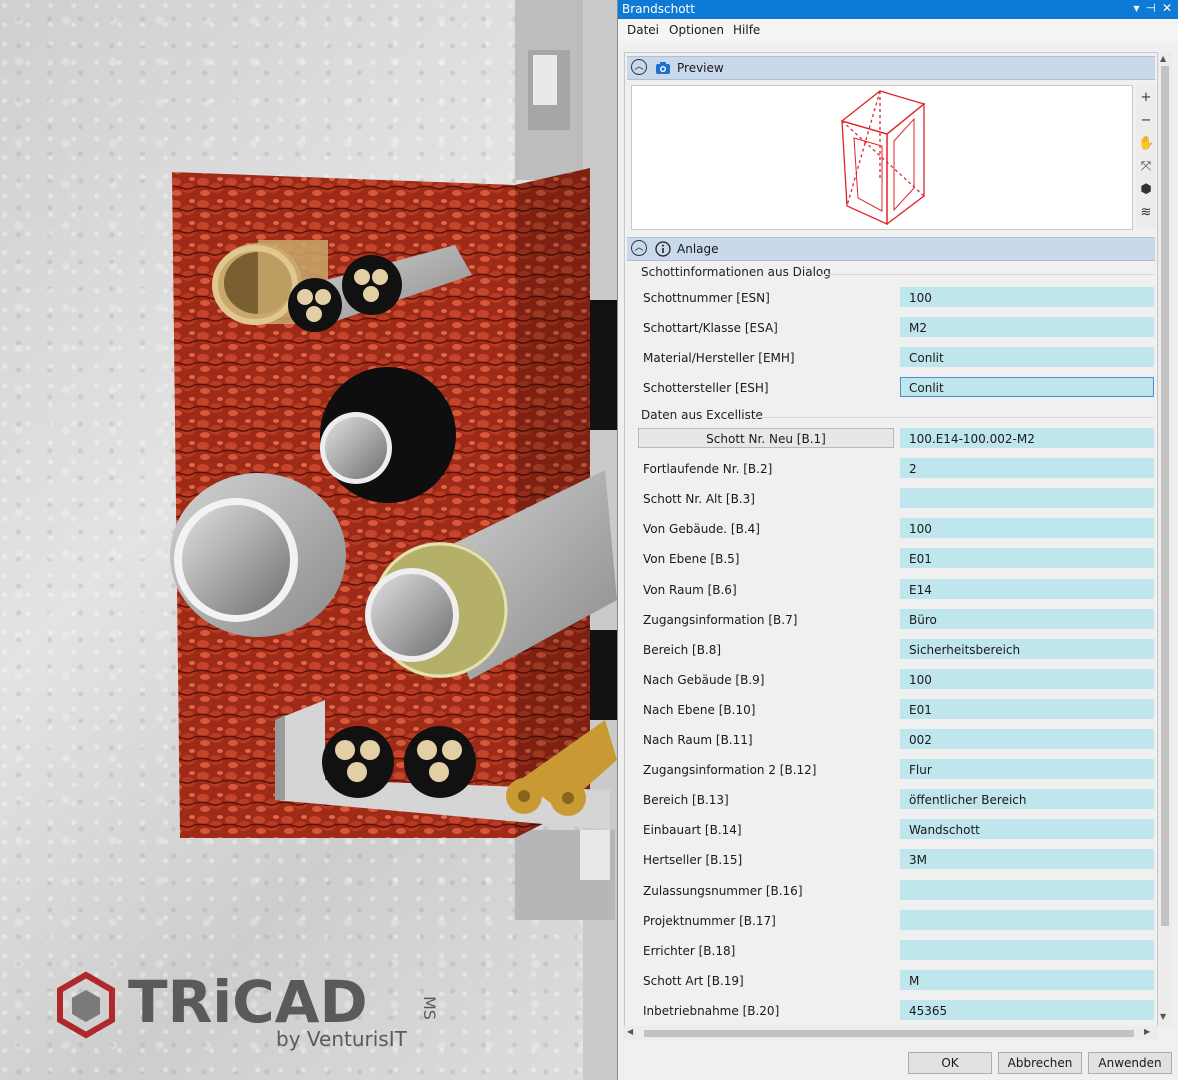  Describe the element at coordinates (1027, 648) in the screenshot. I see `field-value-input: Sicherheitsbereich` at that location.